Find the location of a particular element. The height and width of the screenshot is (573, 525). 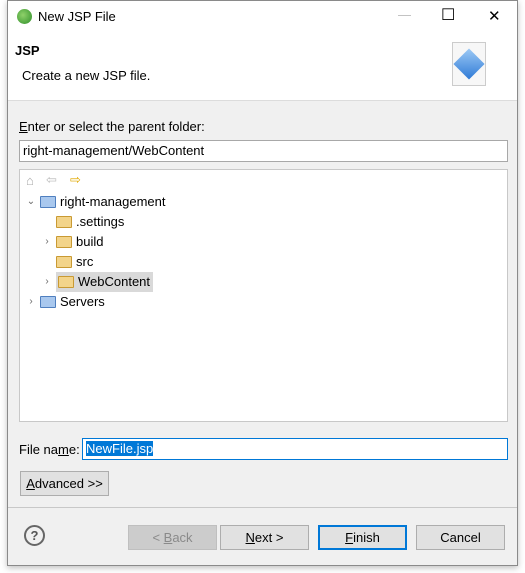

forward-arrow-icon: ⇨ is located at coordinates (75, 180).